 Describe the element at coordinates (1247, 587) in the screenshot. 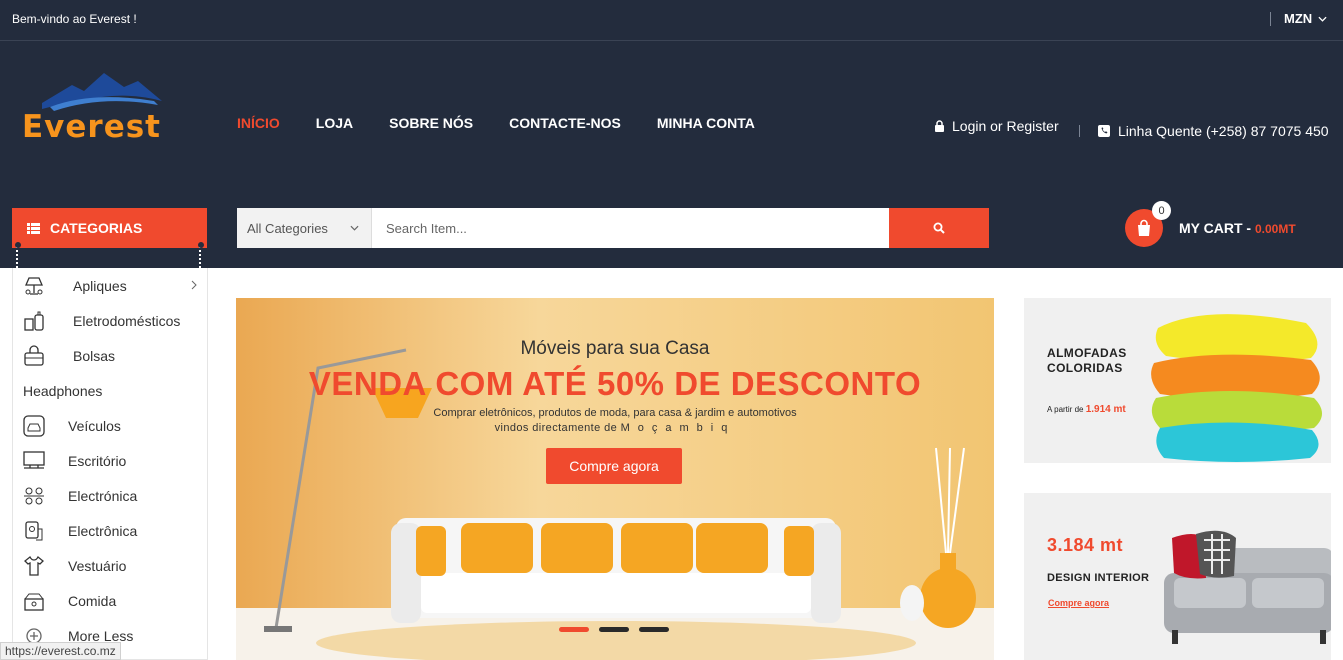

I see `sofa-image` at that location.